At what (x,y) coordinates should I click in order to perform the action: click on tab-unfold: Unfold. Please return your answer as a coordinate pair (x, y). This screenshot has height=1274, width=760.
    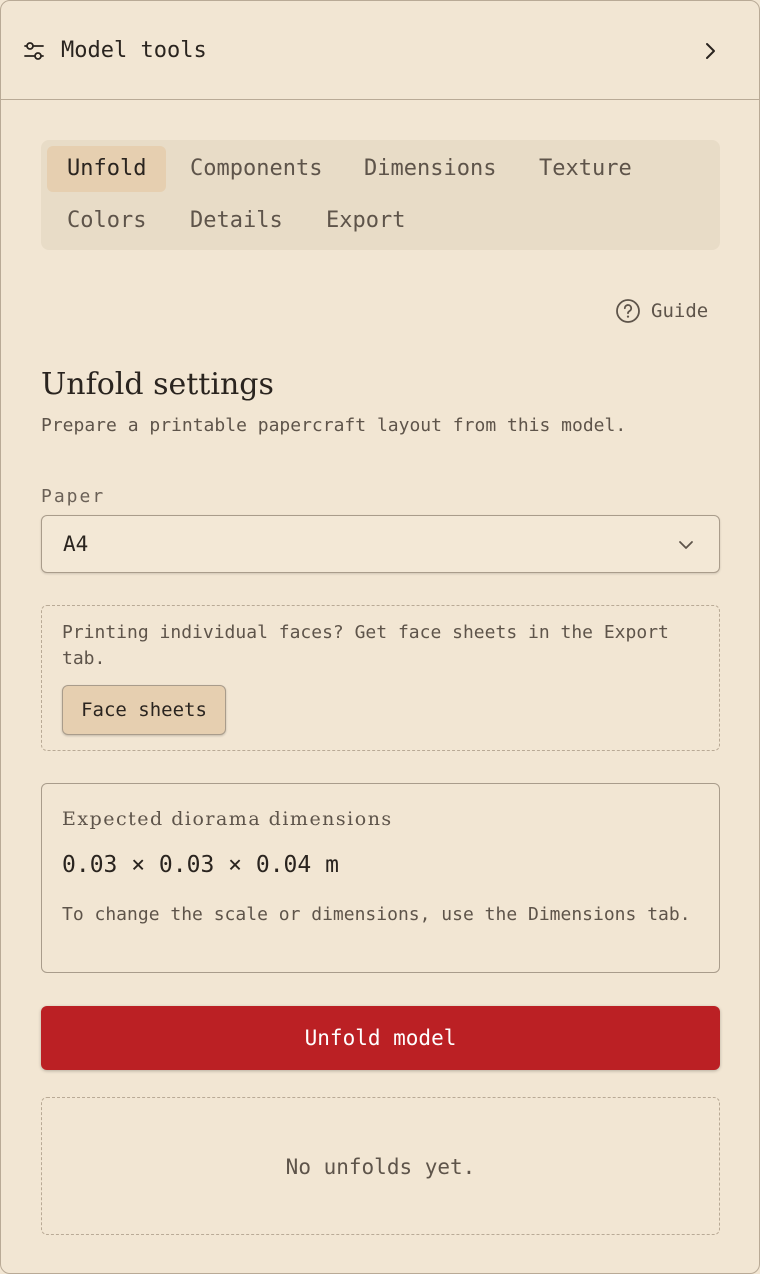
    Looking at the image, I should click on (107, 169).